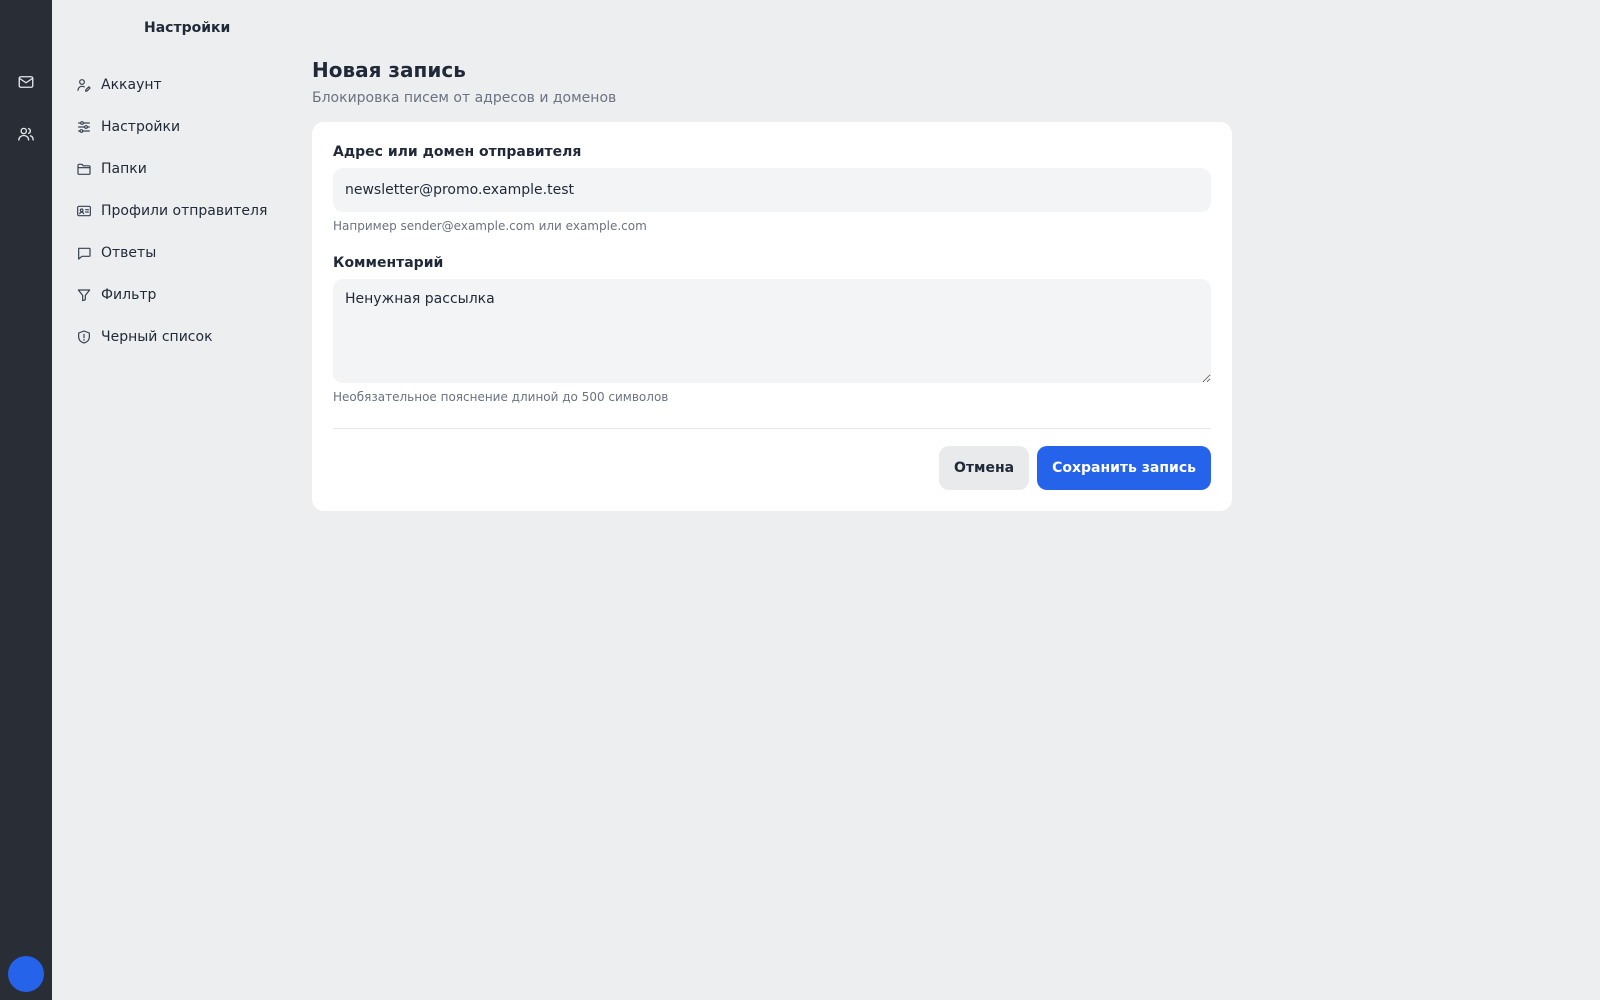  What do you see at coordinates (131, 85) in the screenshot?
I see `sidebar-item-label: Аккаунт` at bounding box center [131, 85].